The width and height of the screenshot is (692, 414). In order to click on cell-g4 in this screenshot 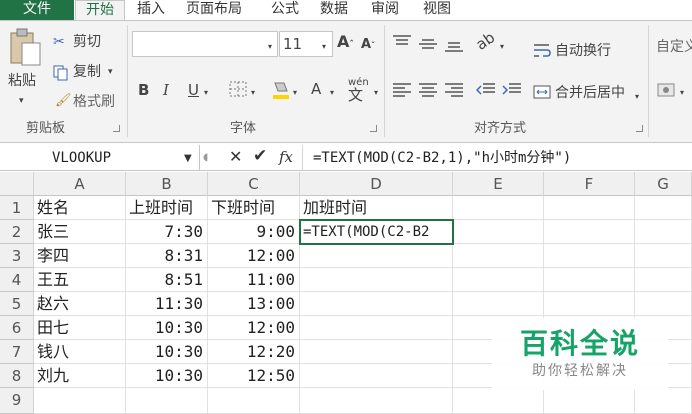, I will do `click(663, 280)`.